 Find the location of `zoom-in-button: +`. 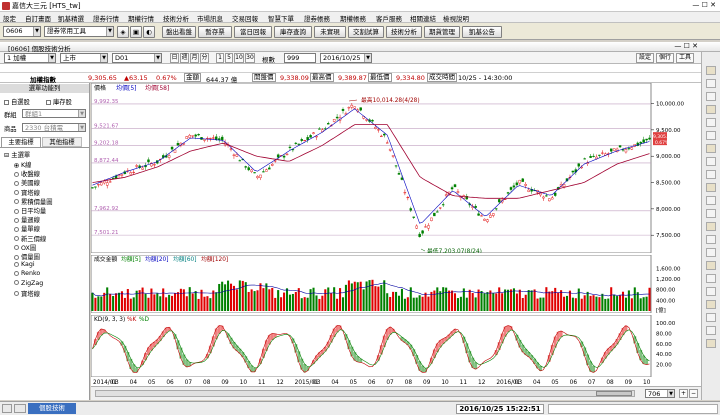

zoom-in-button: + is located at coordinates (683, 393).